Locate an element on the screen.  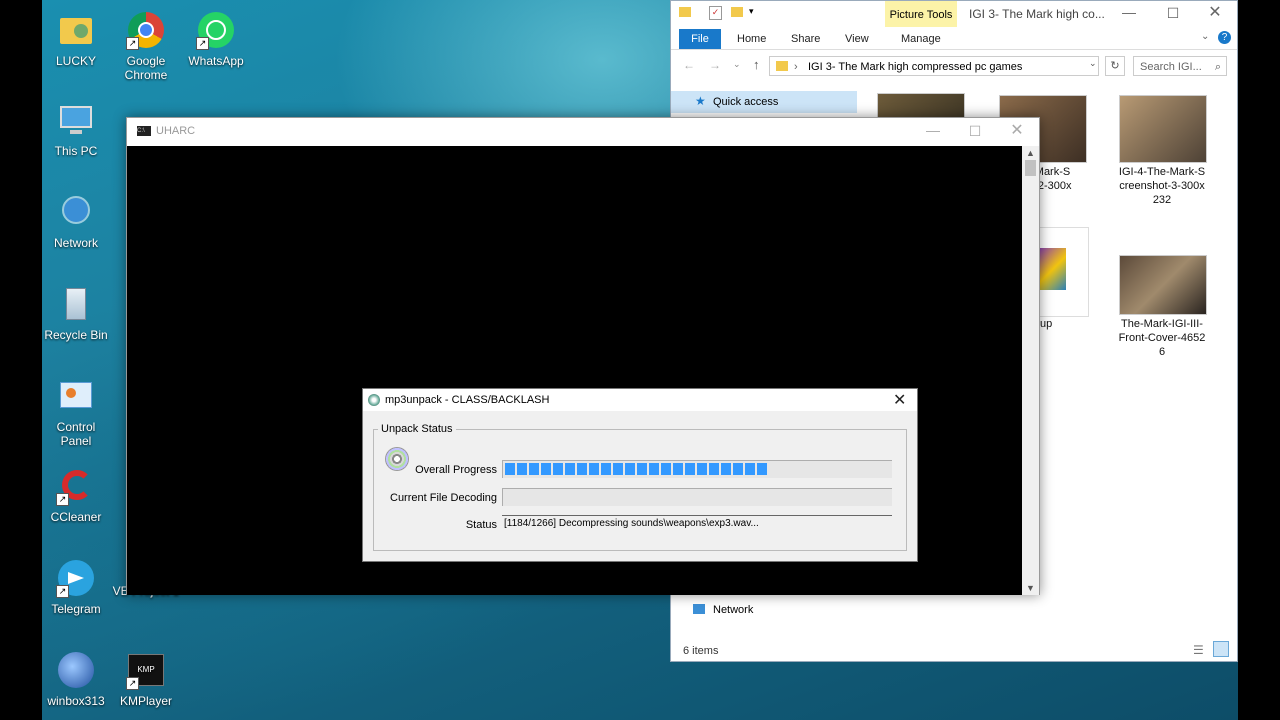
chrome-icon: ↗ is located at coordinates (146, 30).